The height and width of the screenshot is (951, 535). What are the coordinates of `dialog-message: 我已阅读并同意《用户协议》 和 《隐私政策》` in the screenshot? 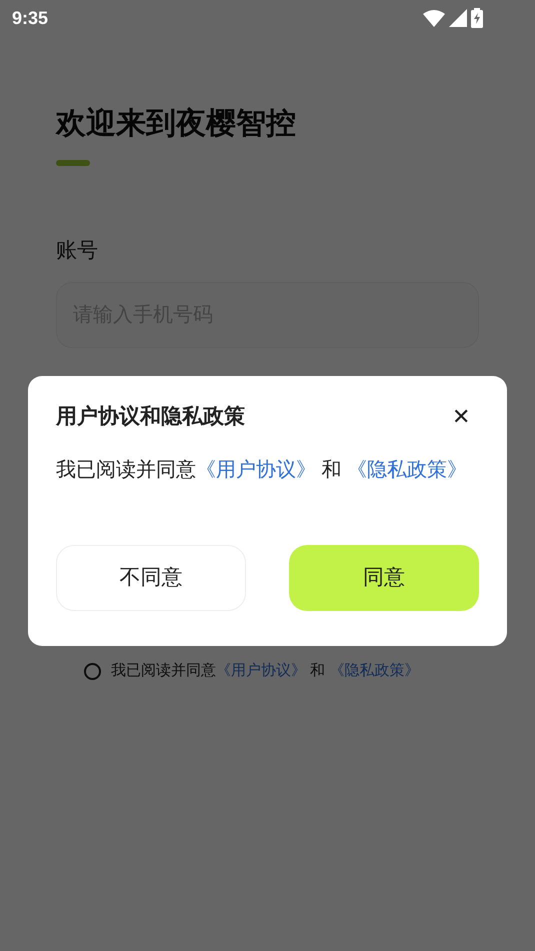 It's located at (262, 470).